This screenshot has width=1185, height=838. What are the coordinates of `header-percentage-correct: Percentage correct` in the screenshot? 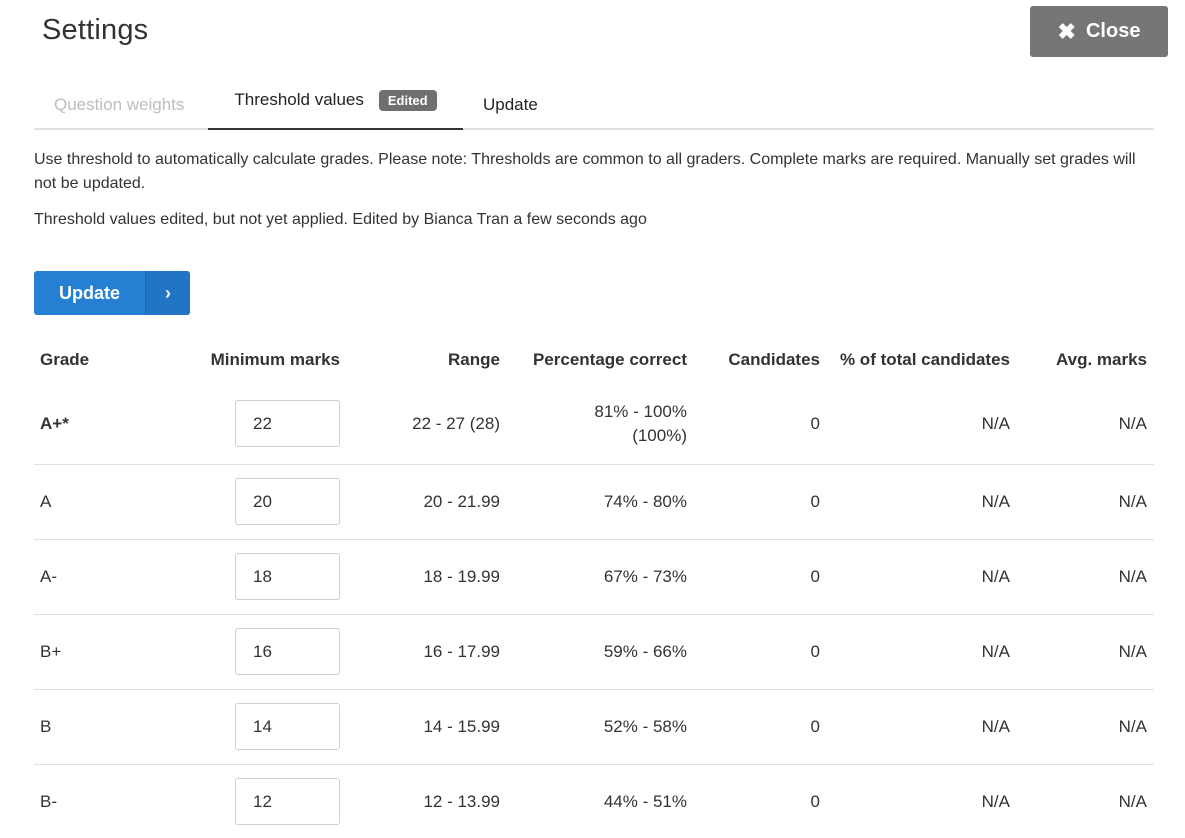 It's located at (609, 359).